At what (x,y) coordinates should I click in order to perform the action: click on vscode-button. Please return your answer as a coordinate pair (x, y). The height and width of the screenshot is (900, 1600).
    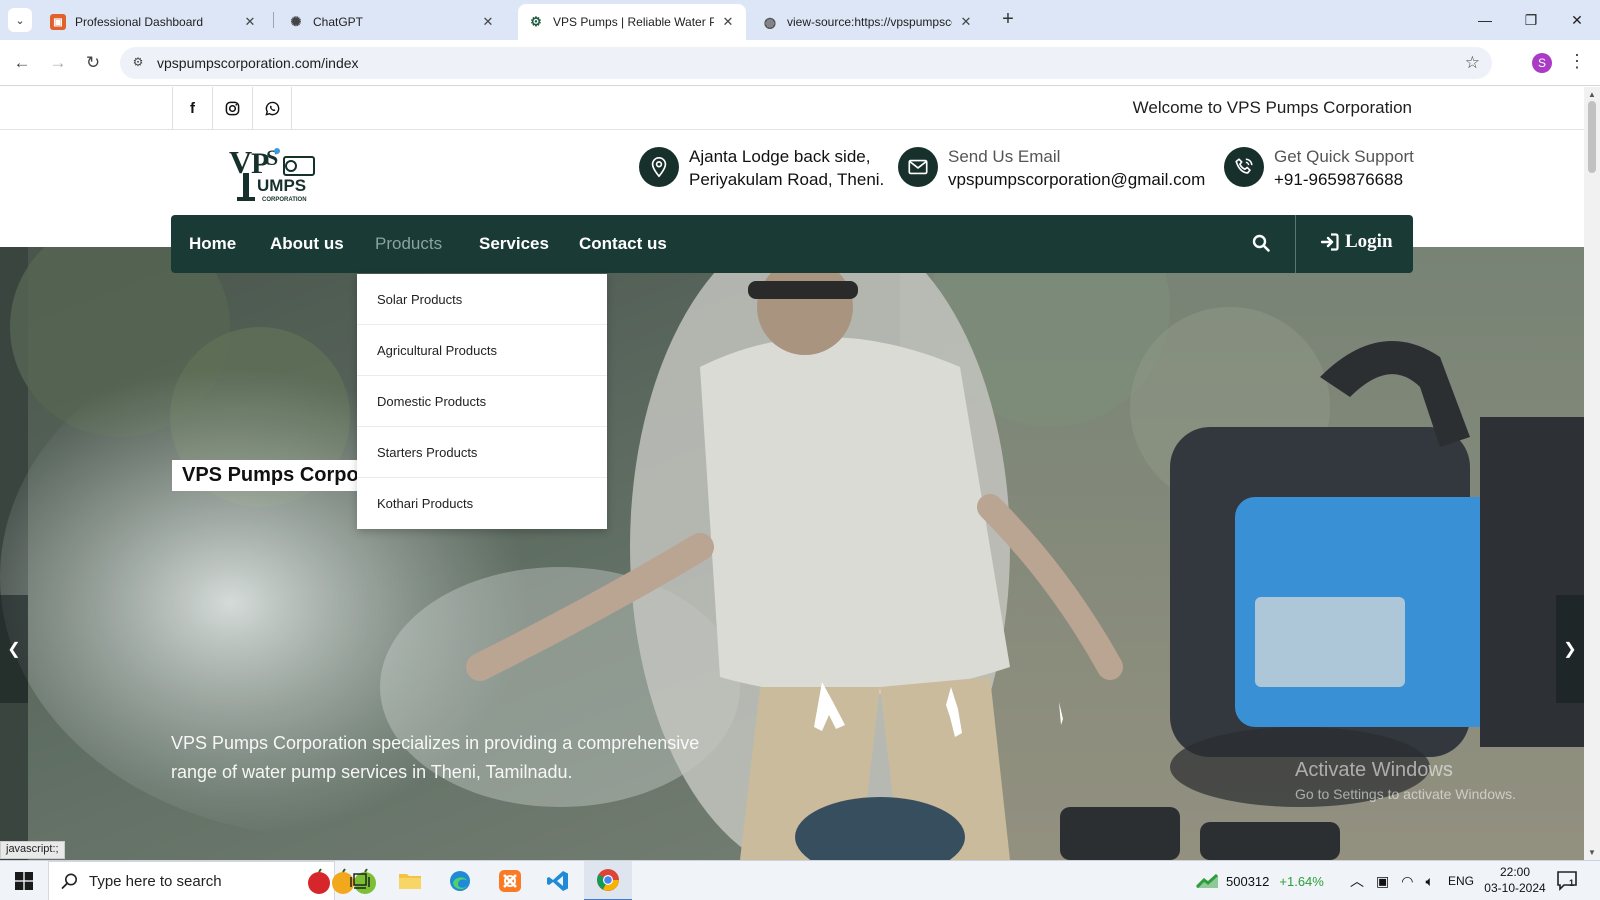
    Looking at the image, I should click on (558, 880).